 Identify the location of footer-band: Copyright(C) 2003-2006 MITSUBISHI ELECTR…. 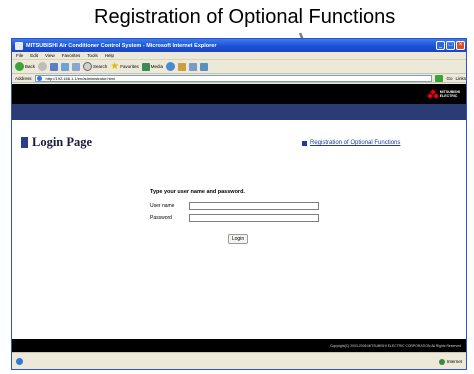
(239, 345).